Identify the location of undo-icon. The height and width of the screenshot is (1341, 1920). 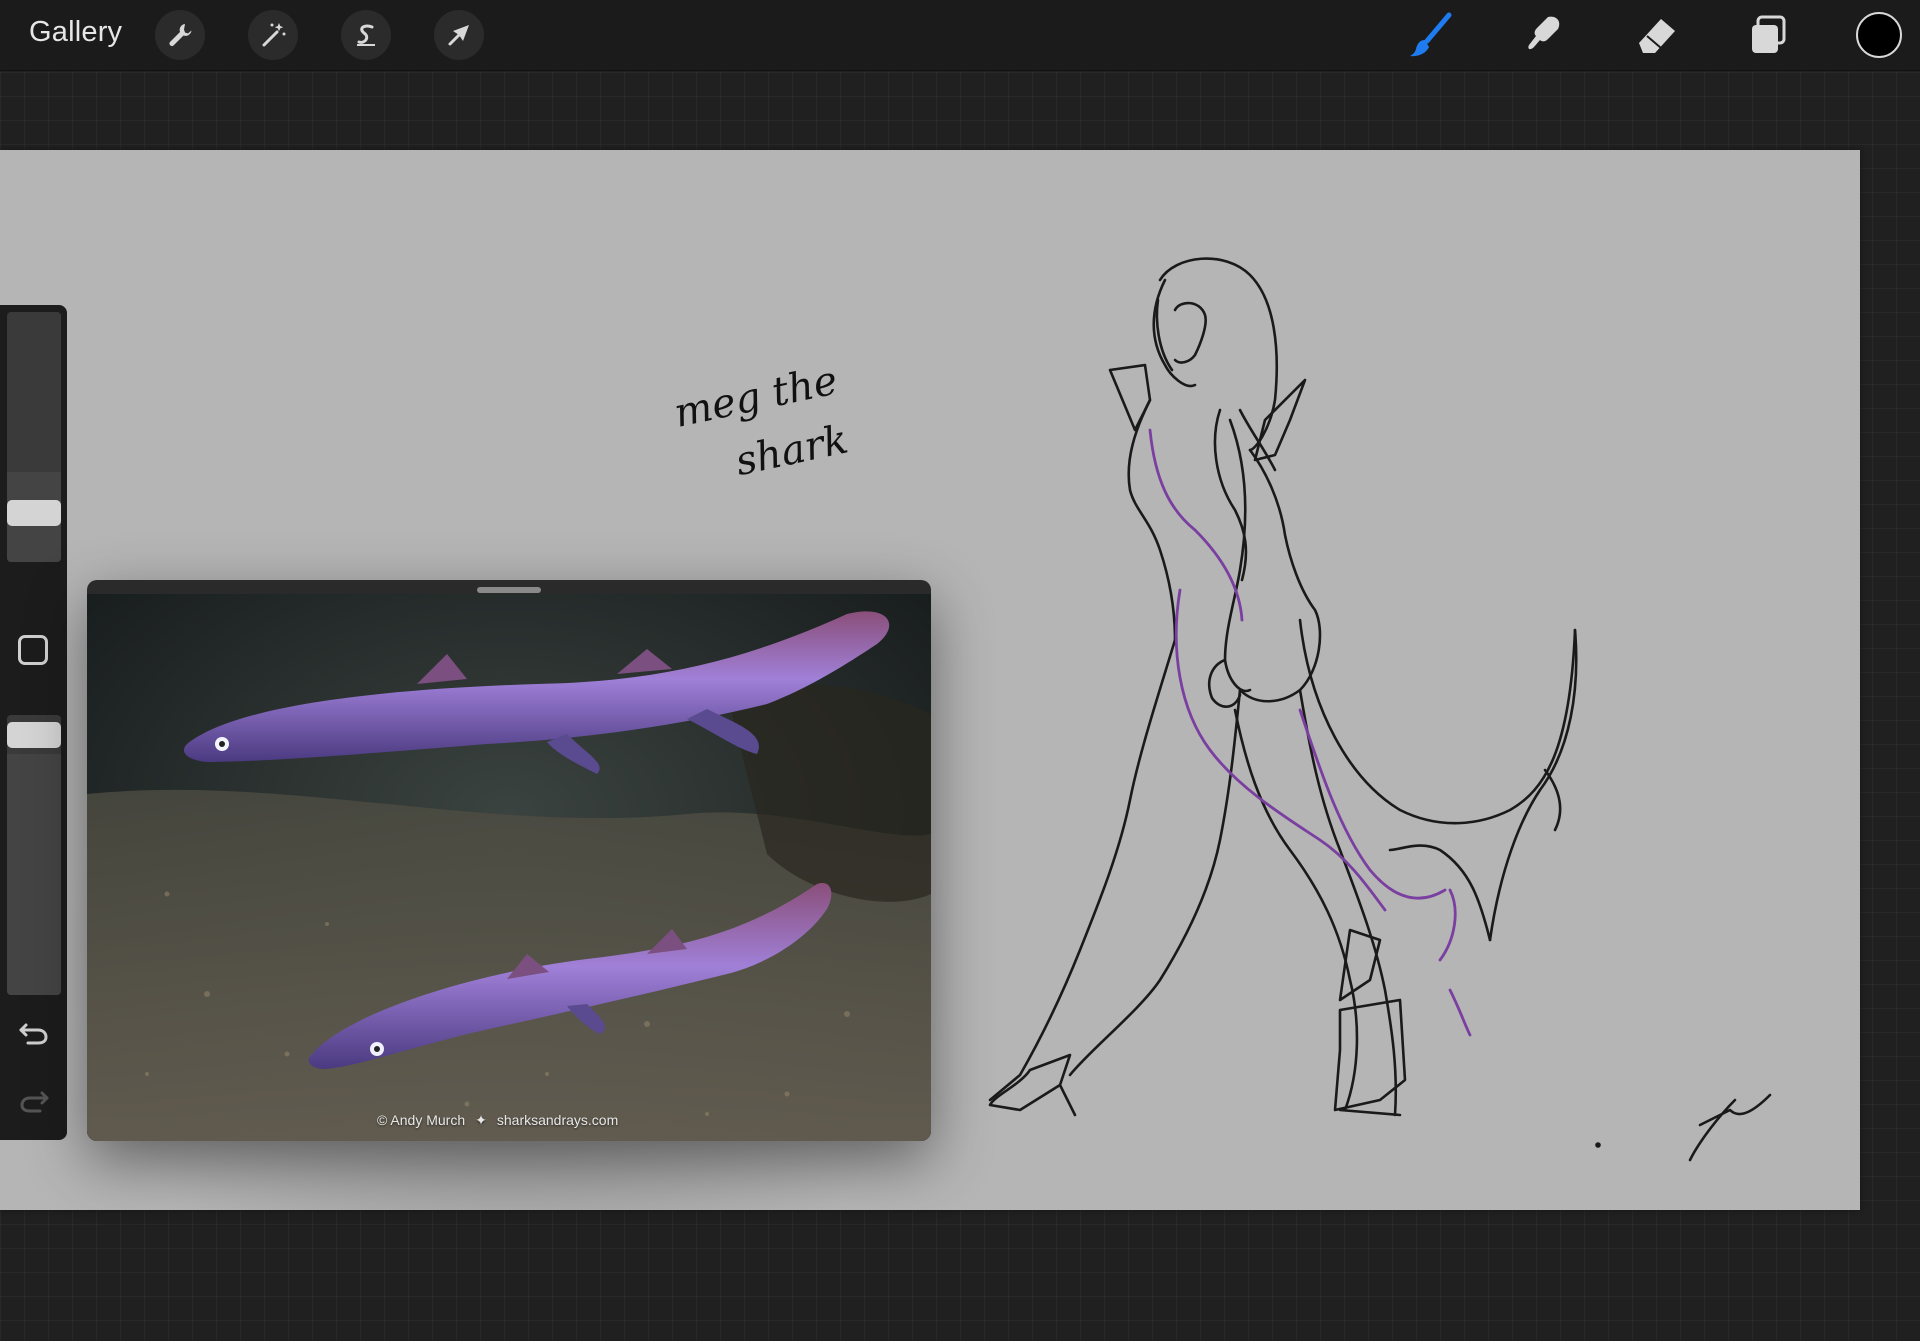
(33, 1034).